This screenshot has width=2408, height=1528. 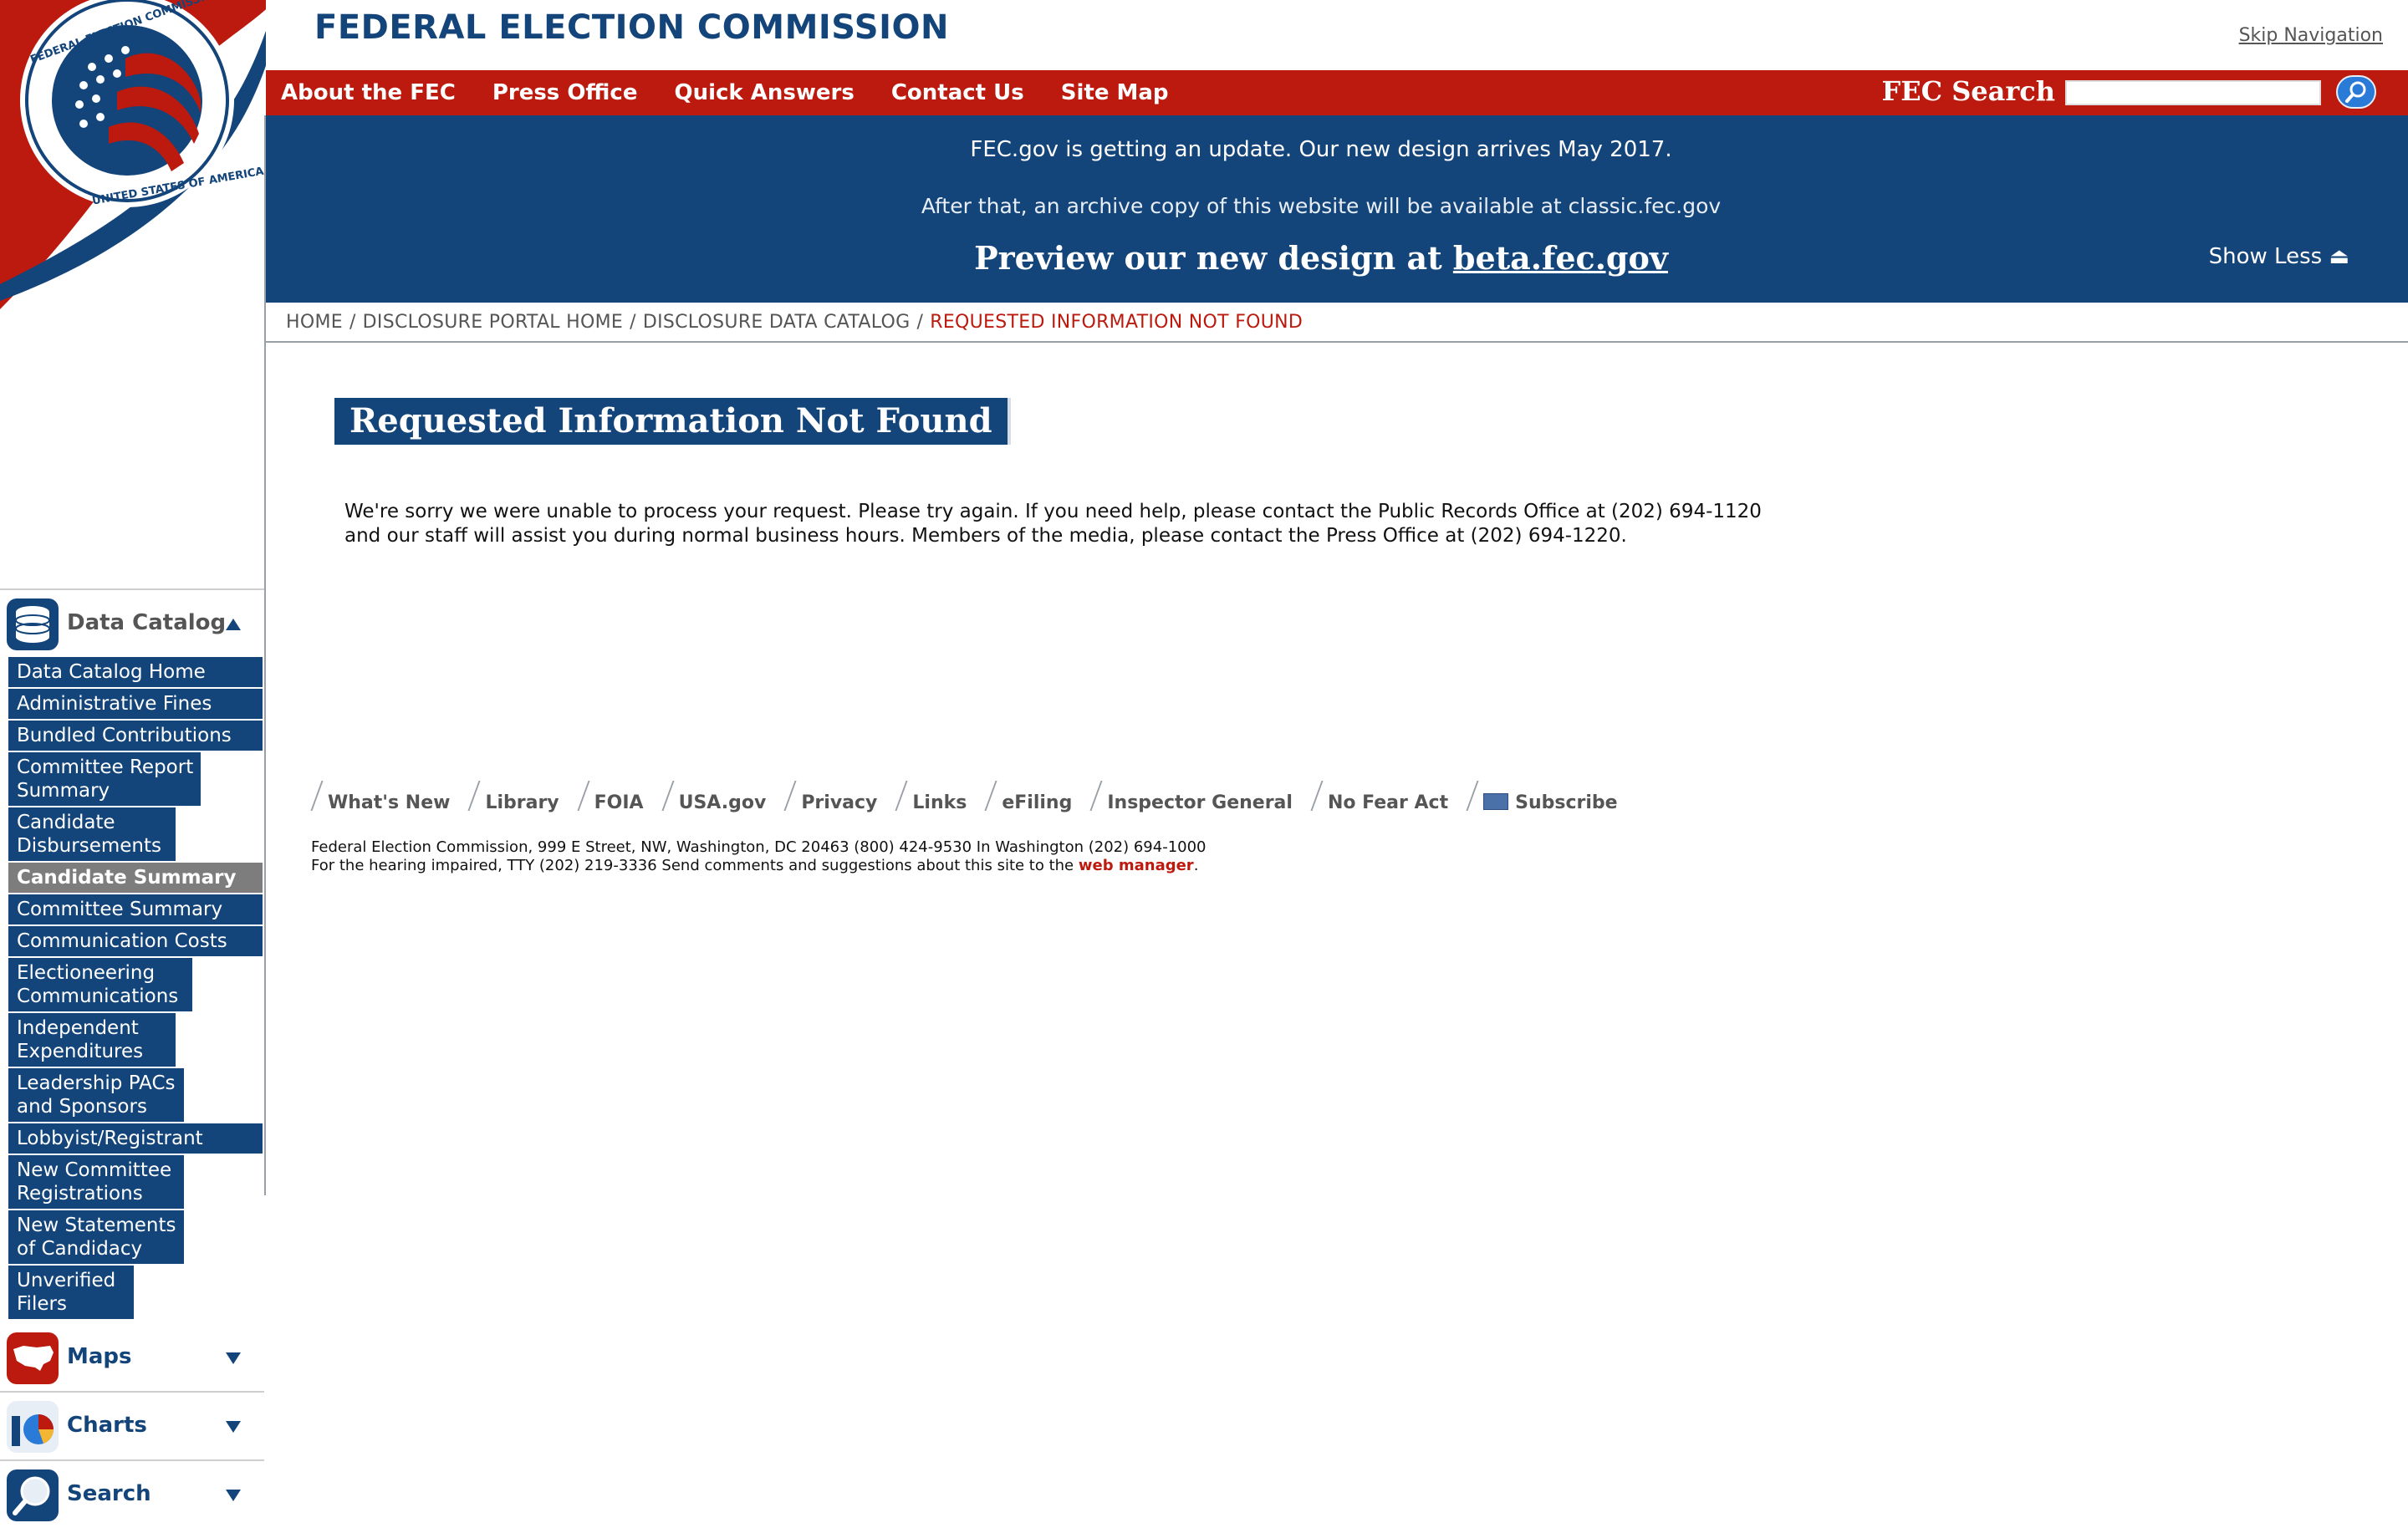 I want to click on sidebar-item-leadership-pacs-and-sponsors: Leadership PACs and Sponsors, so click(x=96, y=1095).